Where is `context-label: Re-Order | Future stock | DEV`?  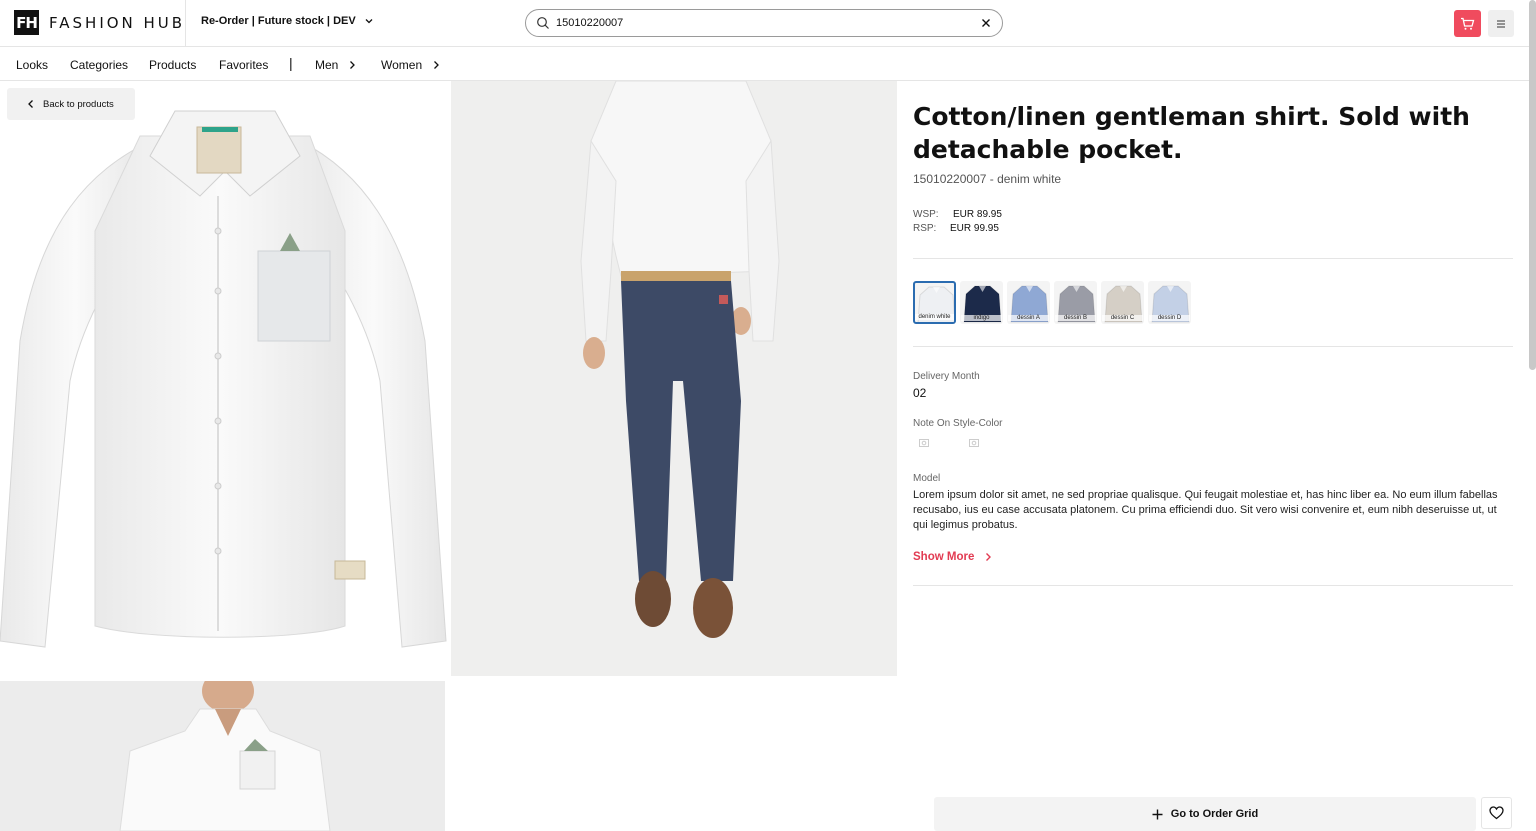 context-label: Re-Order | Future stock | DEV is located at coordinates (278, 21).